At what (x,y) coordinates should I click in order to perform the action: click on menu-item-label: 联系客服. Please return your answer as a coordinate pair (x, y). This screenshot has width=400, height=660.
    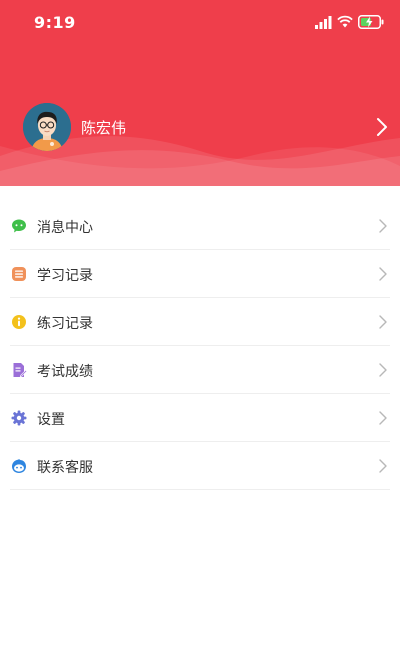
    Looking at the image, I should click on (65, 468).